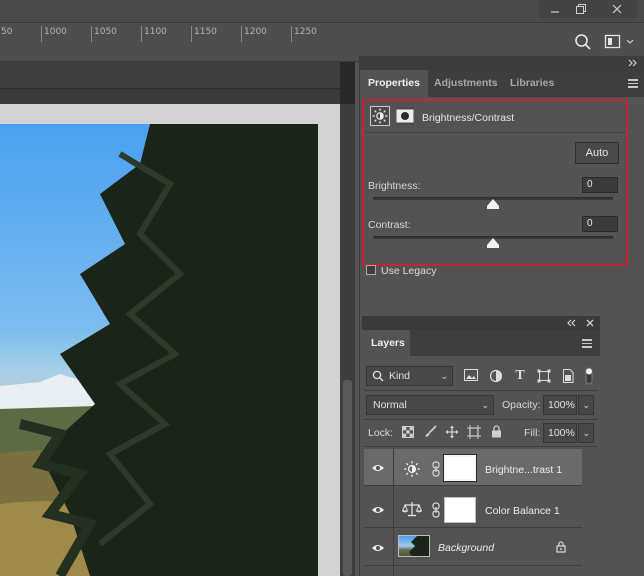  What do you see at coordinates (544, 376) in the screenshot?
I see `shape-filter-icon` at bounding box center [544, 376].